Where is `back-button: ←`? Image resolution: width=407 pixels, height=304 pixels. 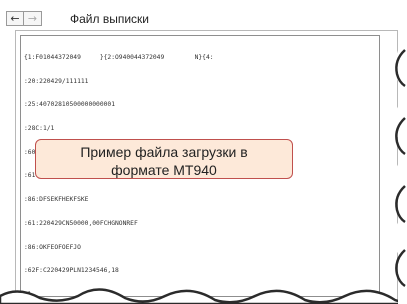 back-button: ← is located at coordinates (15, 18).